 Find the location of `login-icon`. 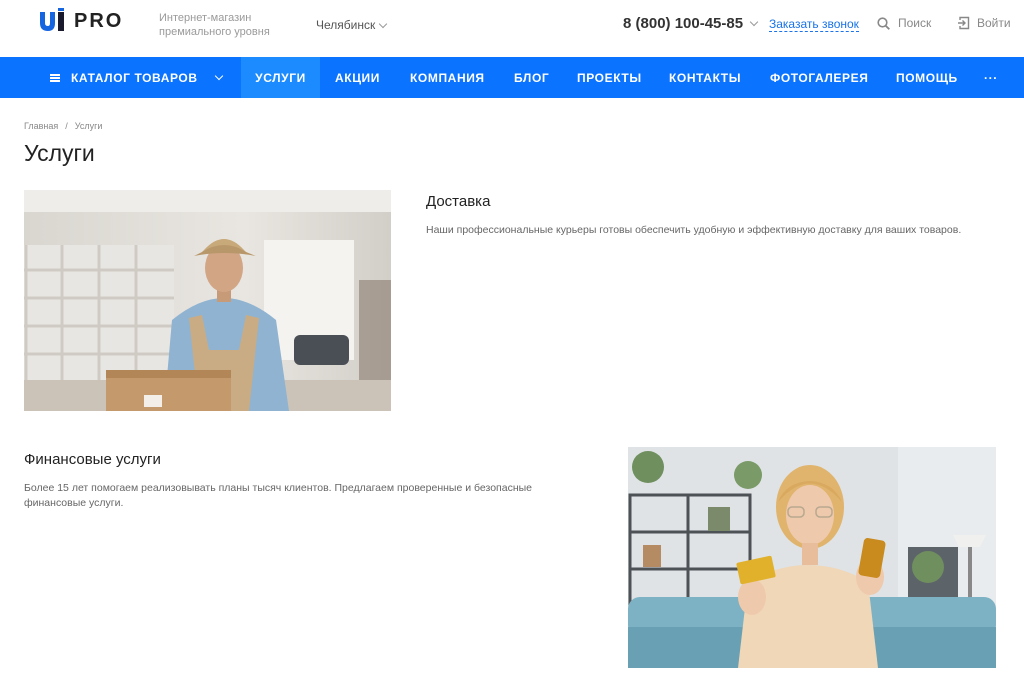

login-icon is located at coordinates (964, 23).